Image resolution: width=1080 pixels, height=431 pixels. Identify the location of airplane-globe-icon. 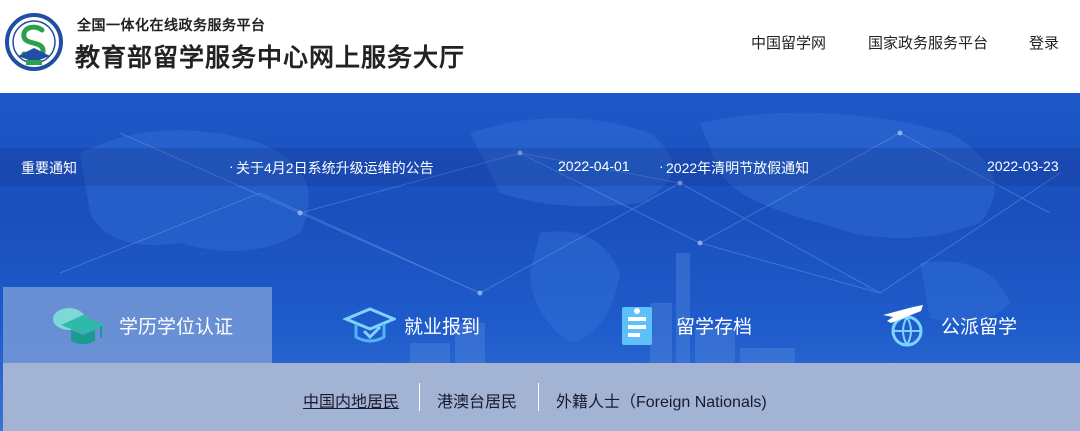
(903, 326).